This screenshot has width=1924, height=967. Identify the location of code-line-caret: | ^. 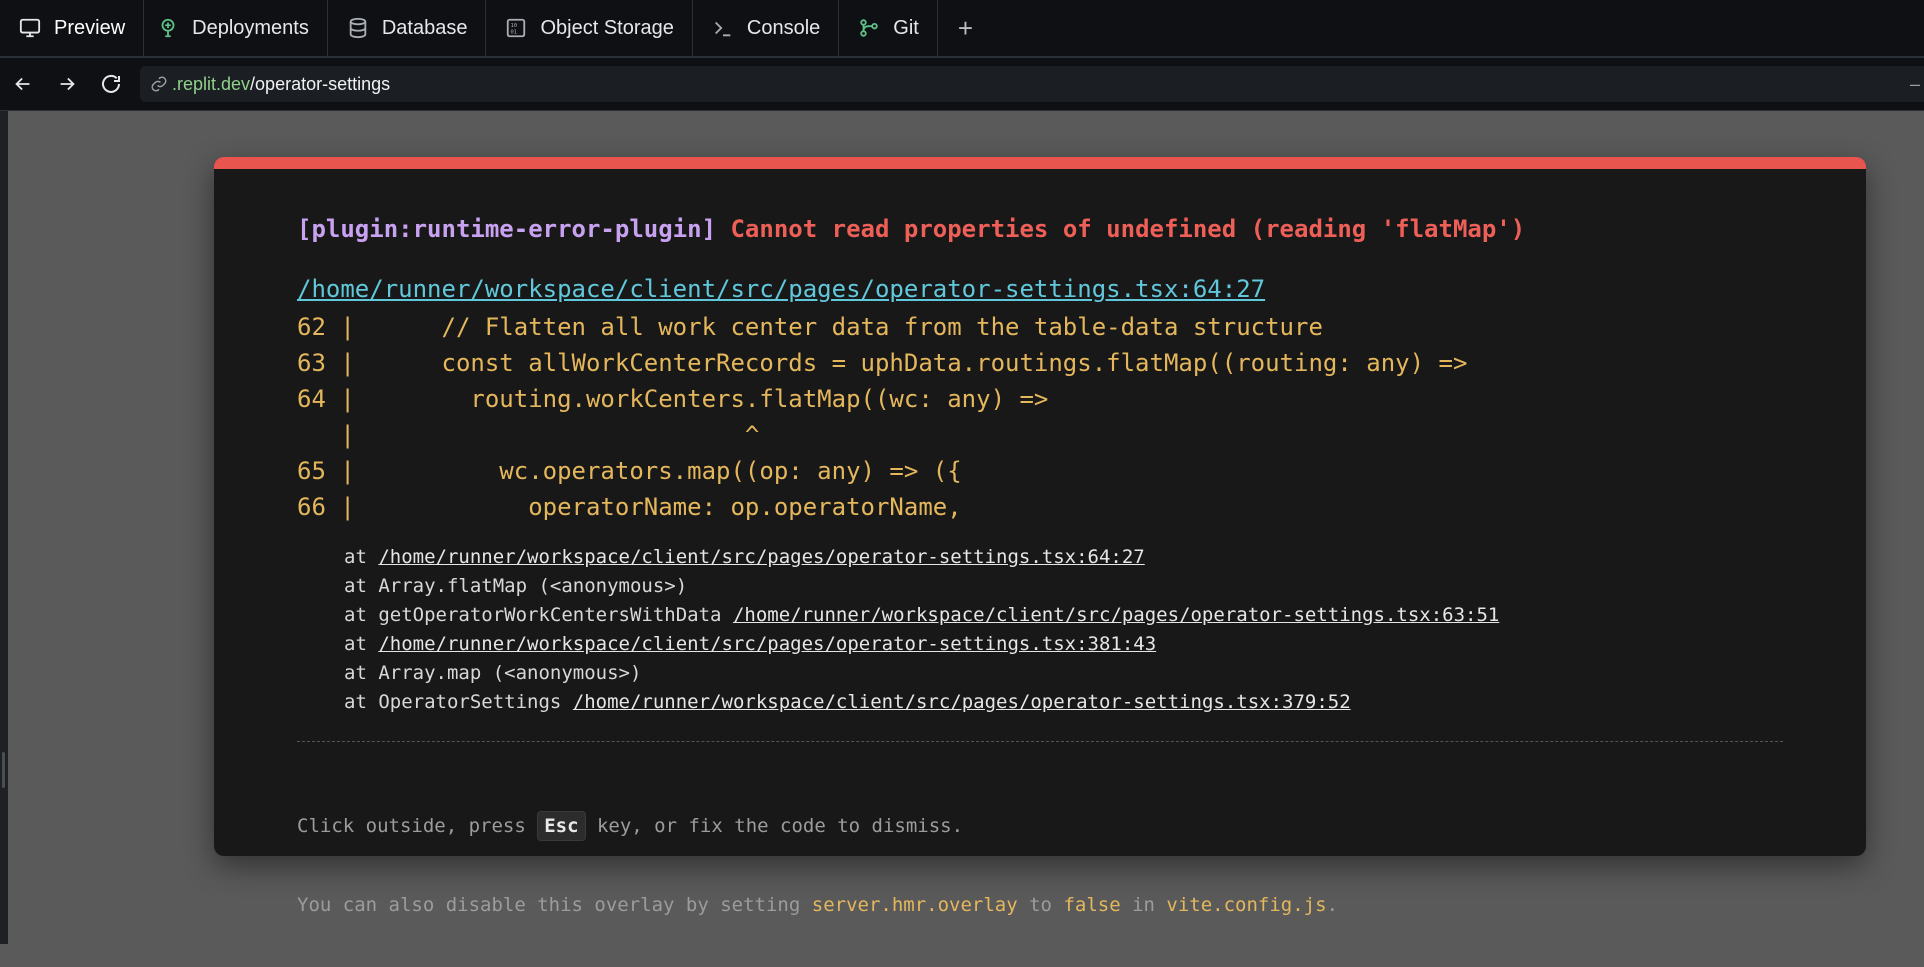
(528, 435).